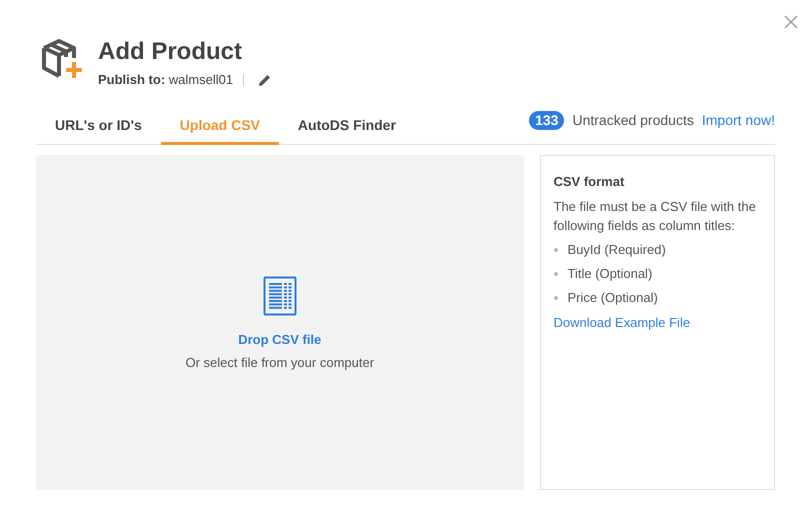  What do you see at coordinates (738, 120) in the screenshot?
I see `import-link: Import now!` at bounding box center [738, 120].